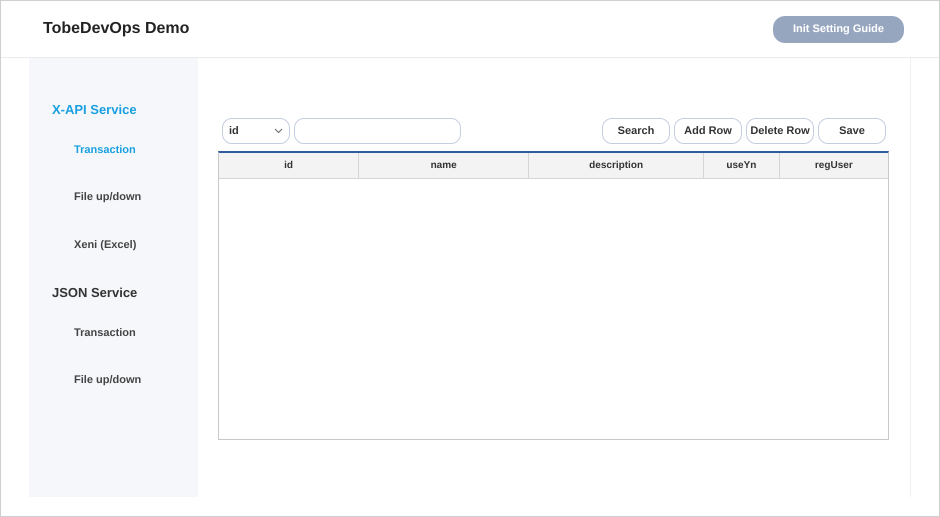 This screenshot has height=517, width=940. Describe the element at coordinates (278, 131) in the screenshot. I see `chevron-down-icon` at that location.